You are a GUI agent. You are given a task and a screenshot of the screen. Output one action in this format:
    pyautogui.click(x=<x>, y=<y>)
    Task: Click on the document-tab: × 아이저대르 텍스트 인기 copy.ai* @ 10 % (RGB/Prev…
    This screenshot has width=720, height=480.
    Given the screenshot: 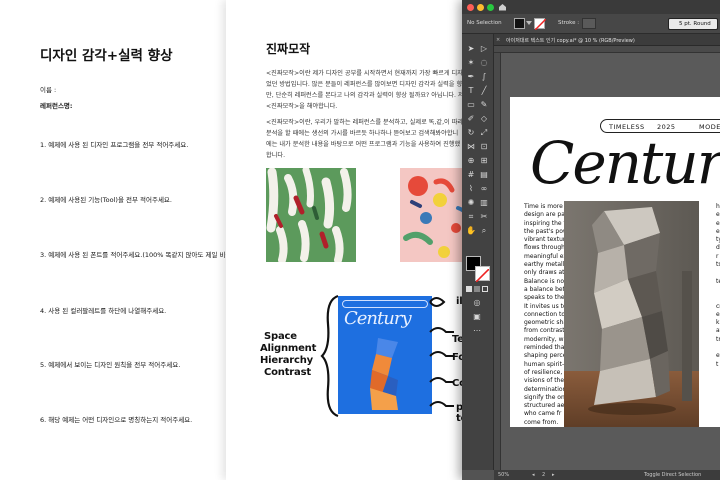 What is the action you would take?
    pyautogui.click(x=607, y=40)
    